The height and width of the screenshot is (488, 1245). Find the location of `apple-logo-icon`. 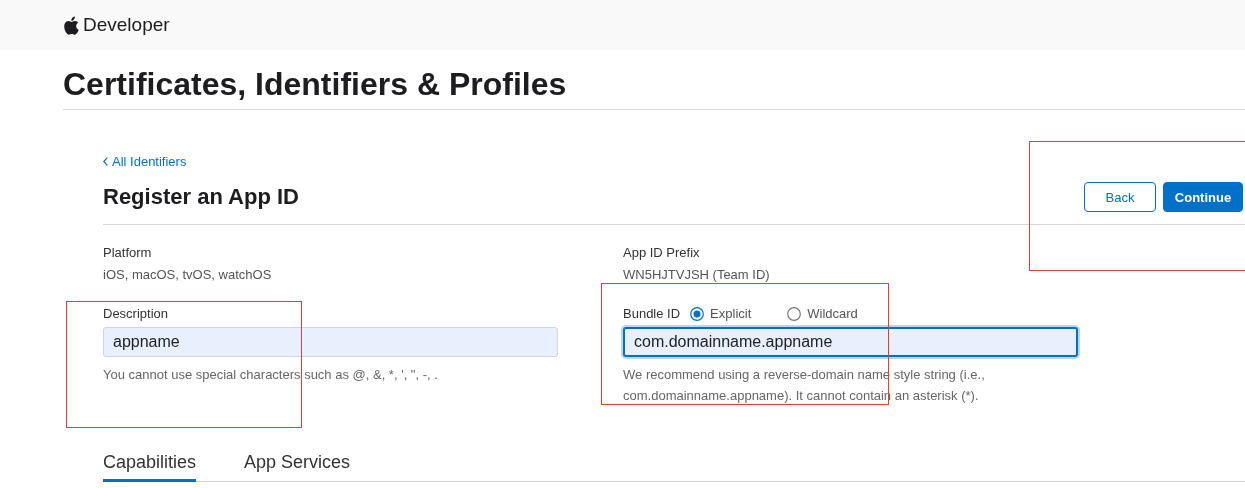

apple-logo-icon is located at coordinates (71, 25).